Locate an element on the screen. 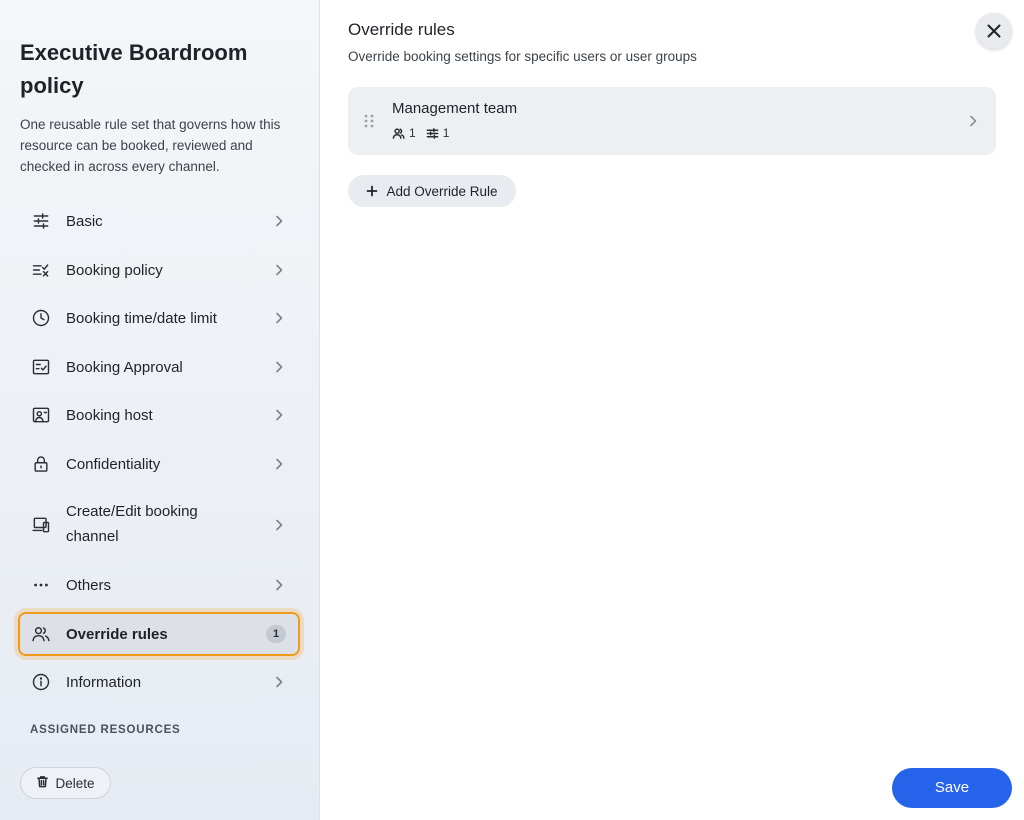 This screenshot has width=1024, height=820. clock-icon is located at coordinates (41, 318).